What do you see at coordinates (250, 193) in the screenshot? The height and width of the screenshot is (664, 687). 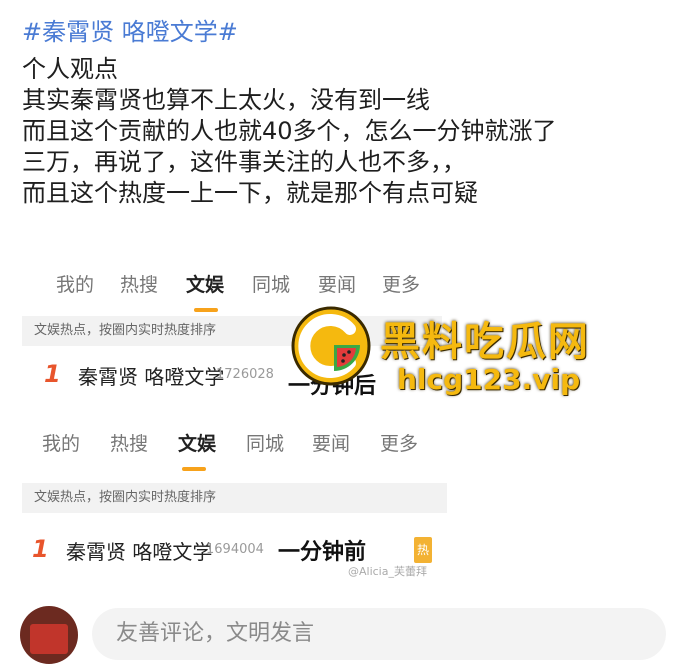 I see `post-line: 而且这个热度一上一下，就是那个有点可疑` at bounding box center [250, 193].